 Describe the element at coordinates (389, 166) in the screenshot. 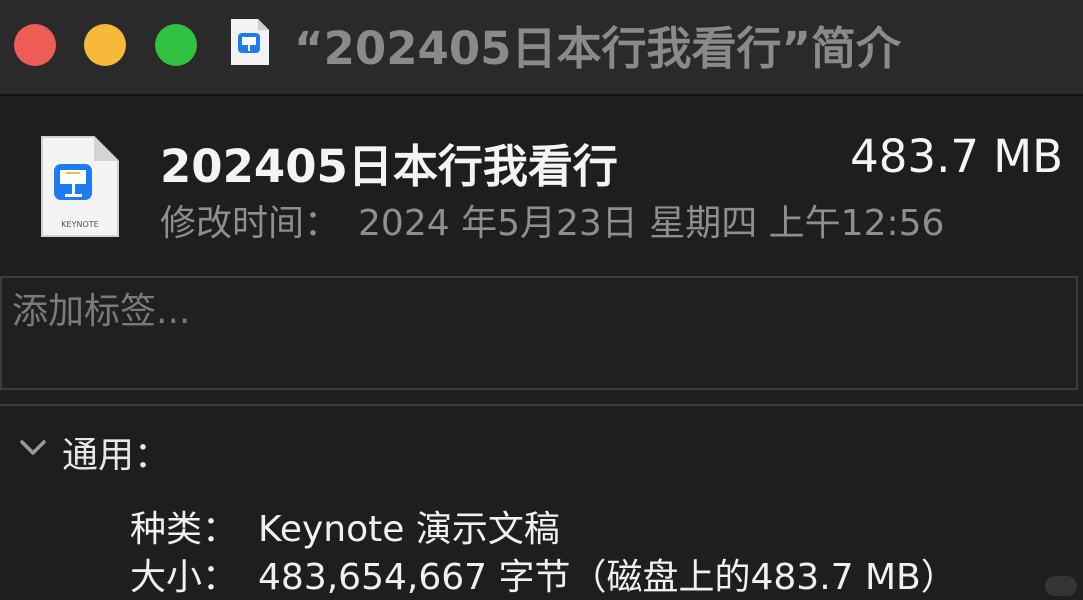

I see `file-name: 202405日本行我看行` at that location.